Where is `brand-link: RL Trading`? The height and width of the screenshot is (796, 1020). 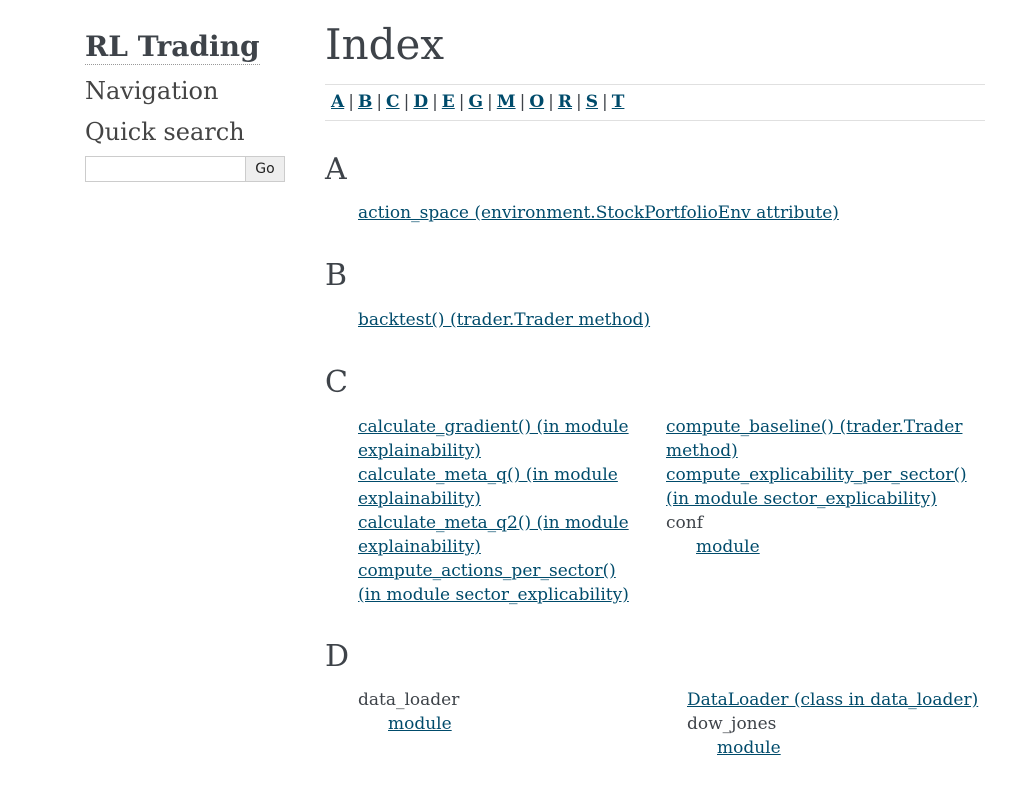 brand-link: RL Trading is located at coordinates (172, 47).